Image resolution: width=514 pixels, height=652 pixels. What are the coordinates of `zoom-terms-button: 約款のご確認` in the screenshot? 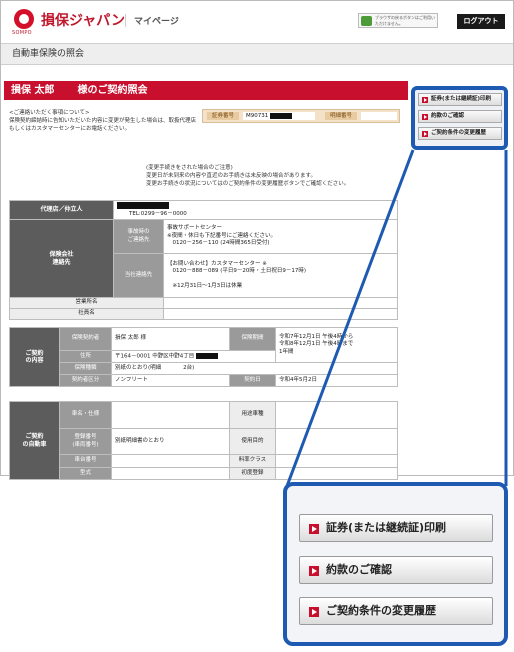 It's located at (396, 570).